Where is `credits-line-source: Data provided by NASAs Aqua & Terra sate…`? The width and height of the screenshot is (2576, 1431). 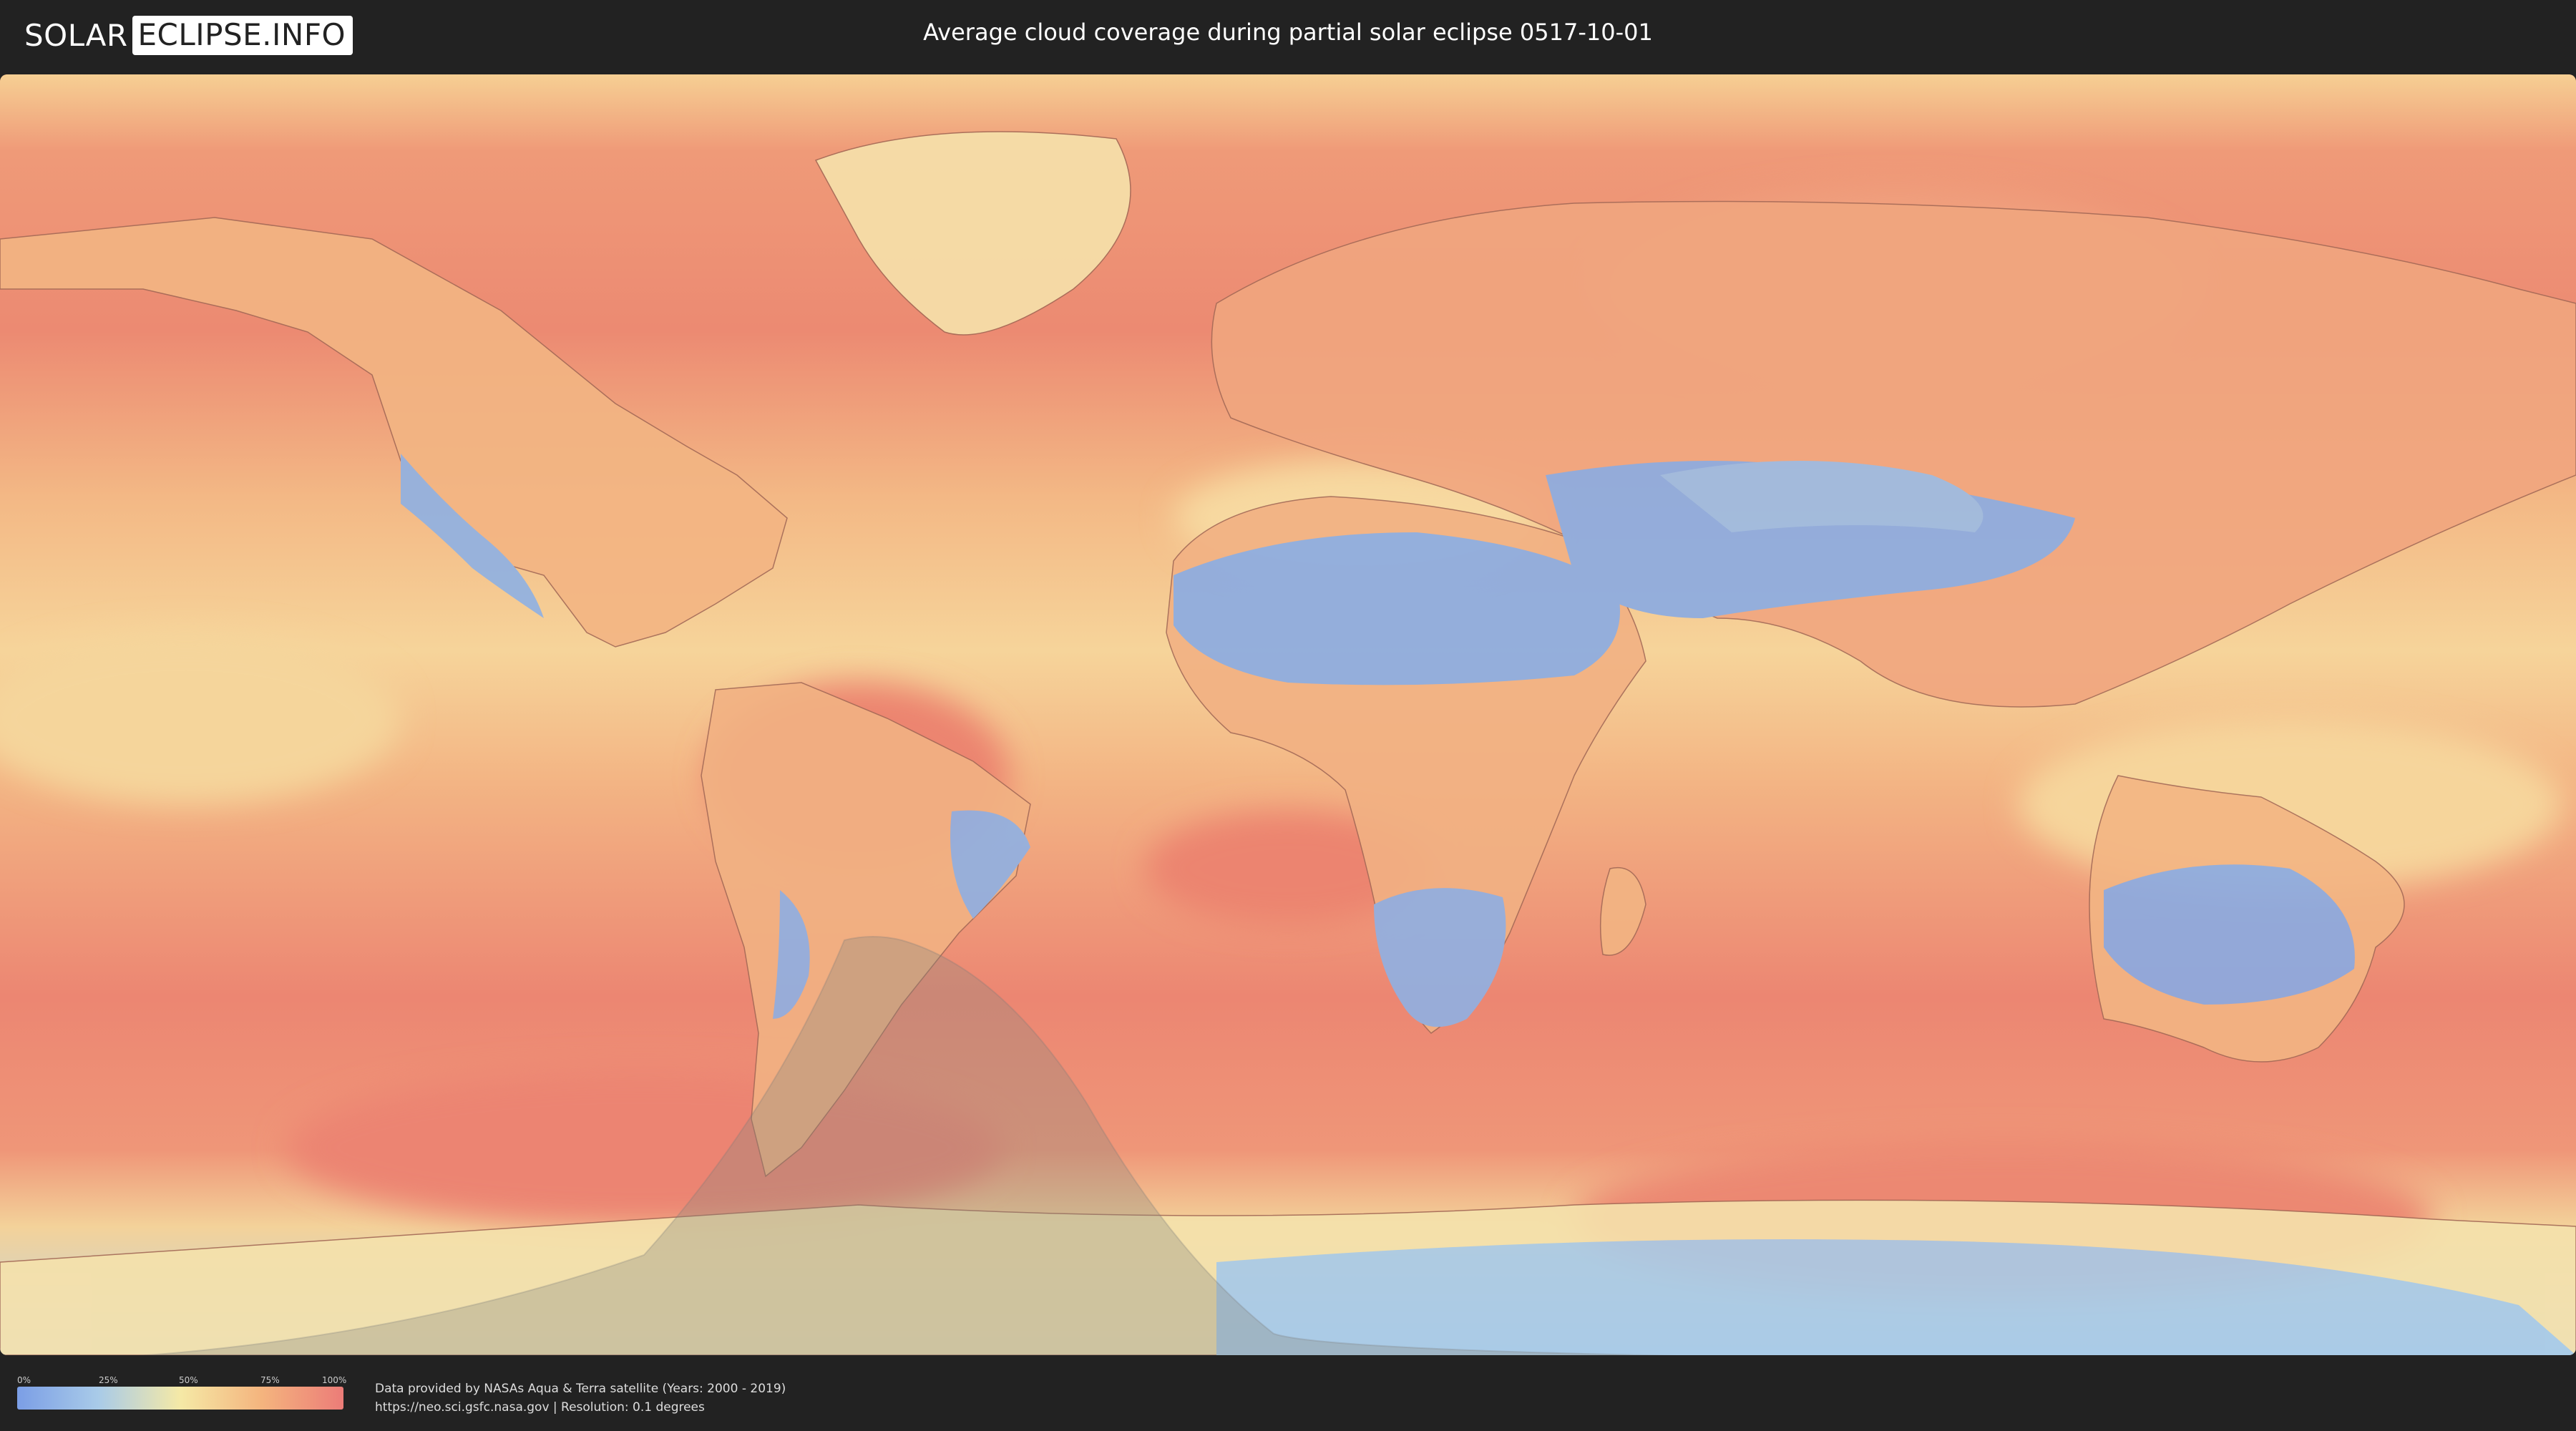 credits-line-source: Data provided by NASAs Aqua & Terra sate… is located at coordinates (580, 1389).